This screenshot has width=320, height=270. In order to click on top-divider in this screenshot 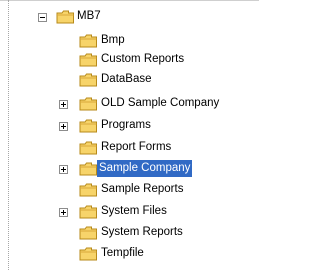, I will do `click(129, 0)`.